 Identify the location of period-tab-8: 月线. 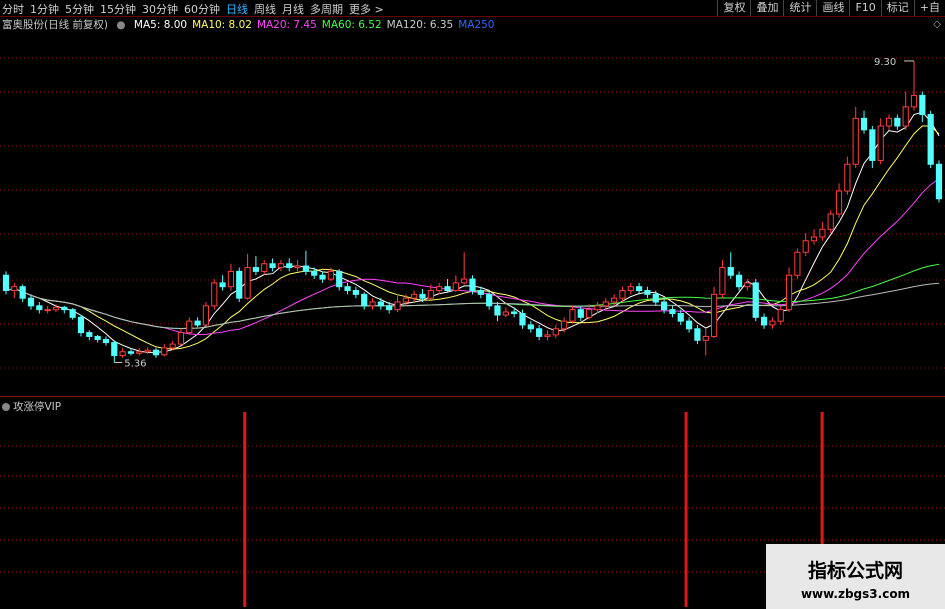
(293, 9).